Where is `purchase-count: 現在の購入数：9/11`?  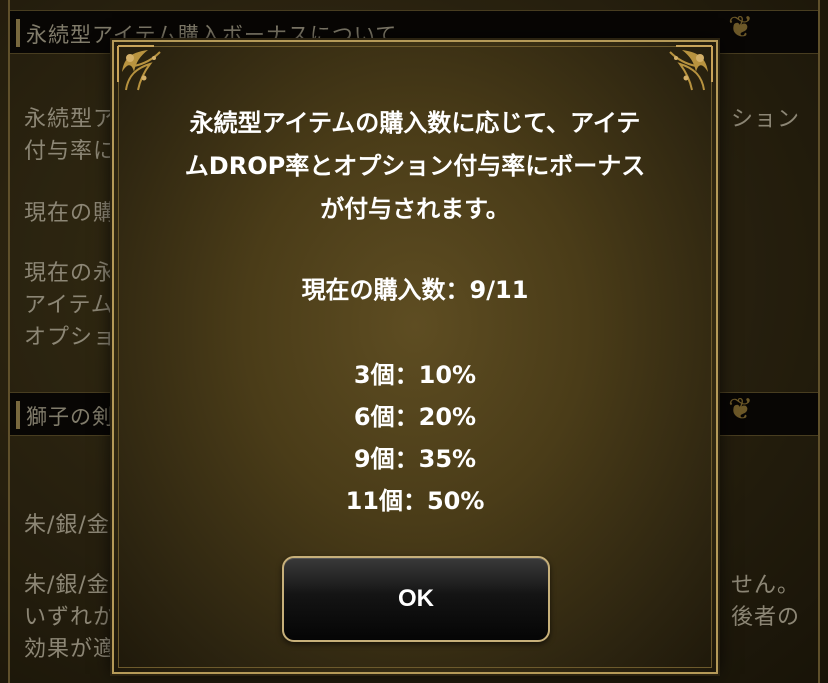
purchase-count: 現在の購入数：9/11 is located at coordinates (415, 290).